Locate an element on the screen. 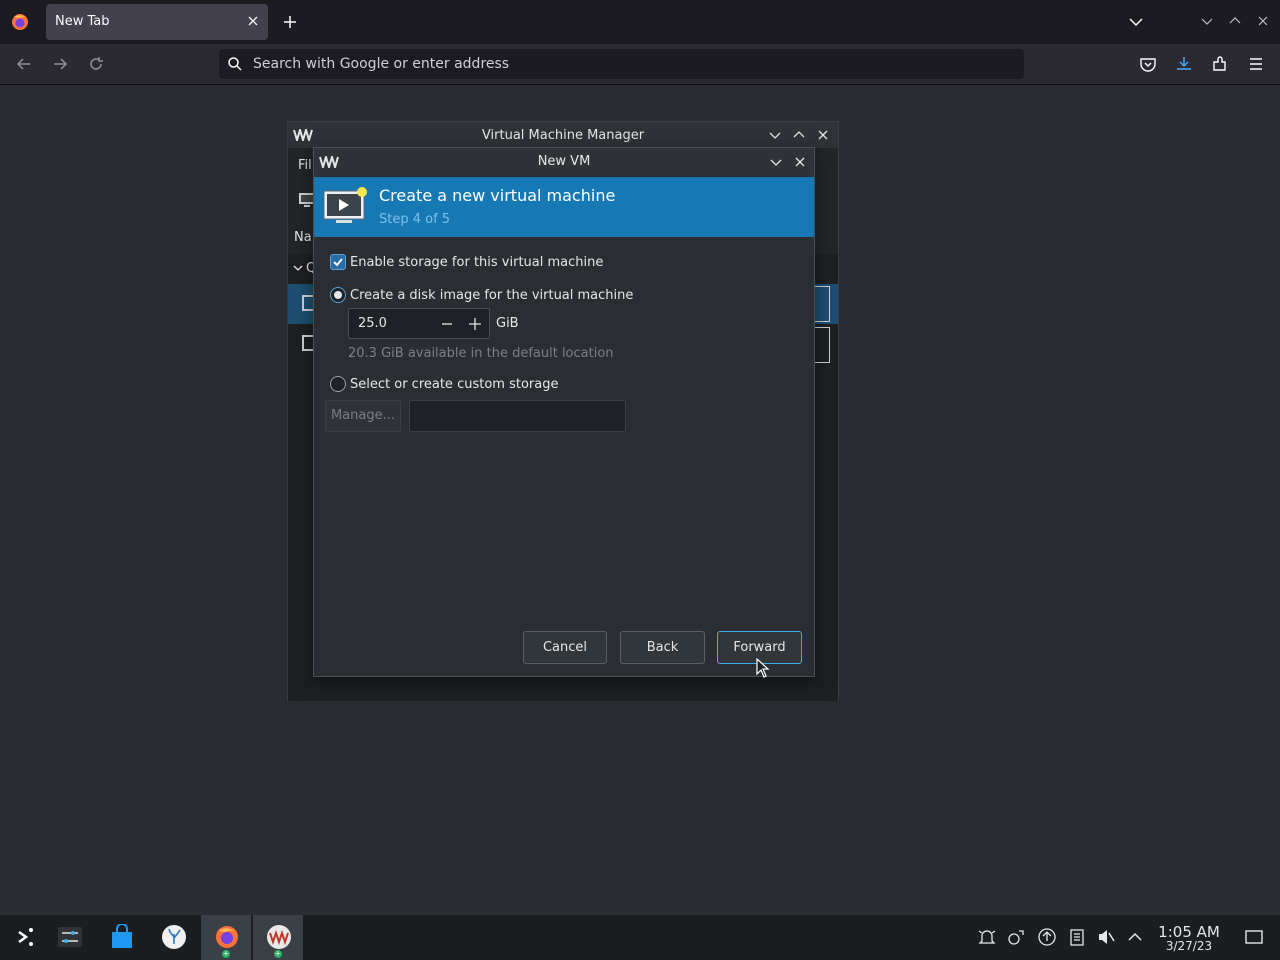 The height and width of the screenshot is (960, 1280). system-settings-launcher is located at coordinates (69, 937).